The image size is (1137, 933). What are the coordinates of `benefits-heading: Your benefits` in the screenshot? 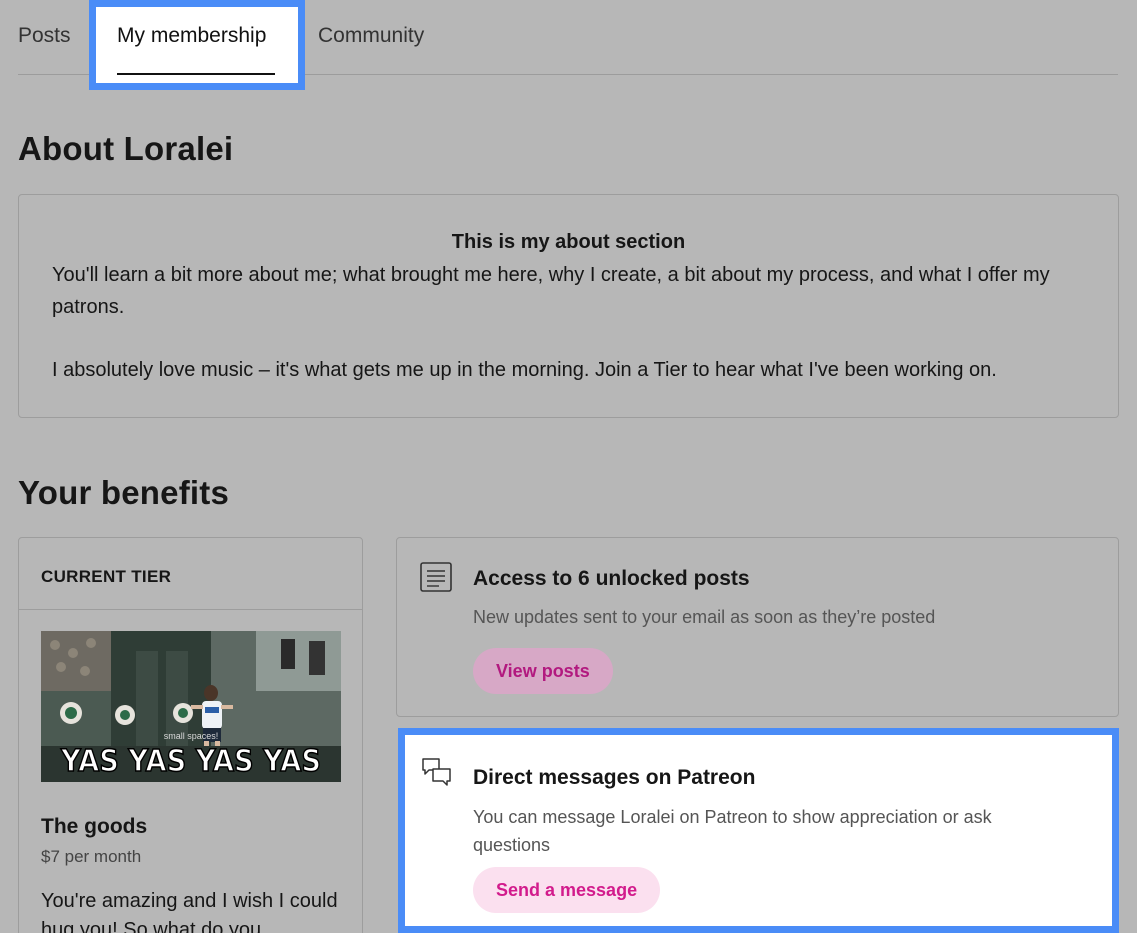 It's located at (124, 492).